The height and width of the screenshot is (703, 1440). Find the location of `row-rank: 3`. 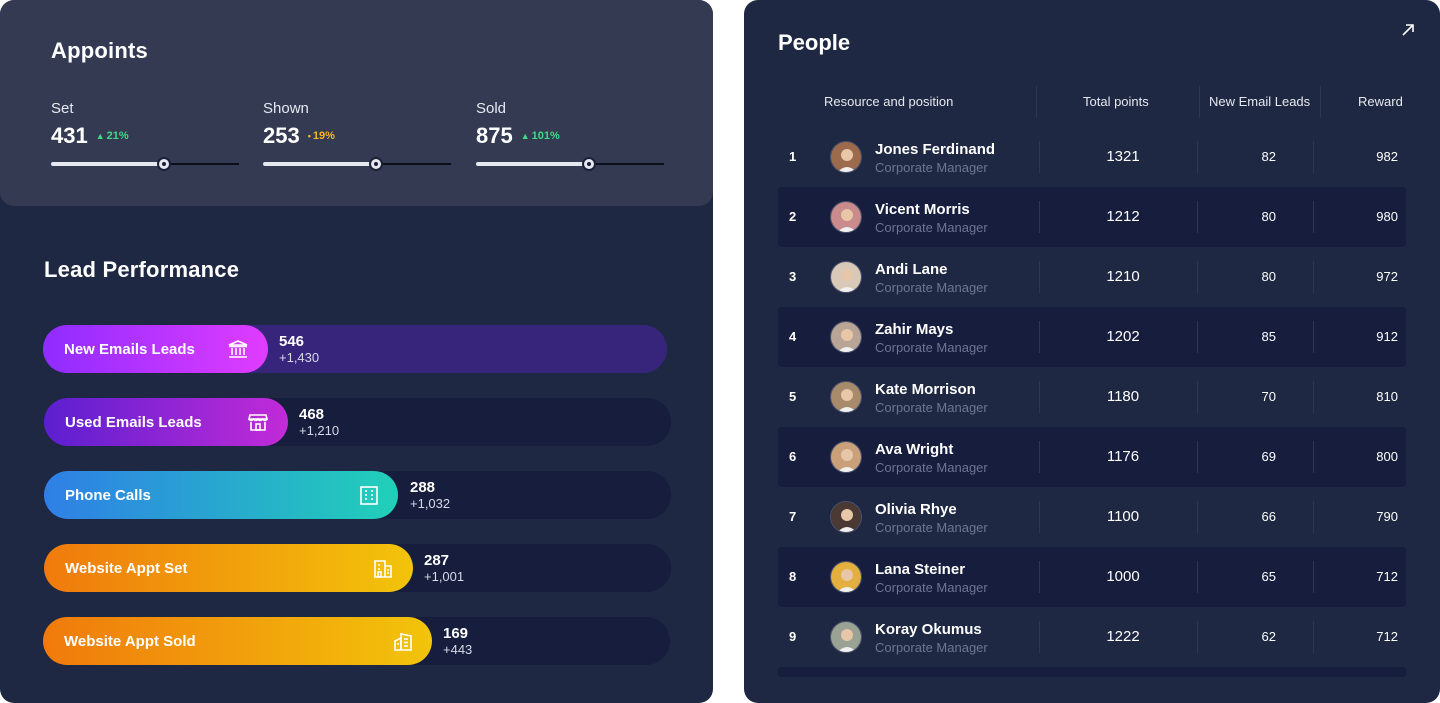

row-rank: 3 is located at coordinates (793, 276).